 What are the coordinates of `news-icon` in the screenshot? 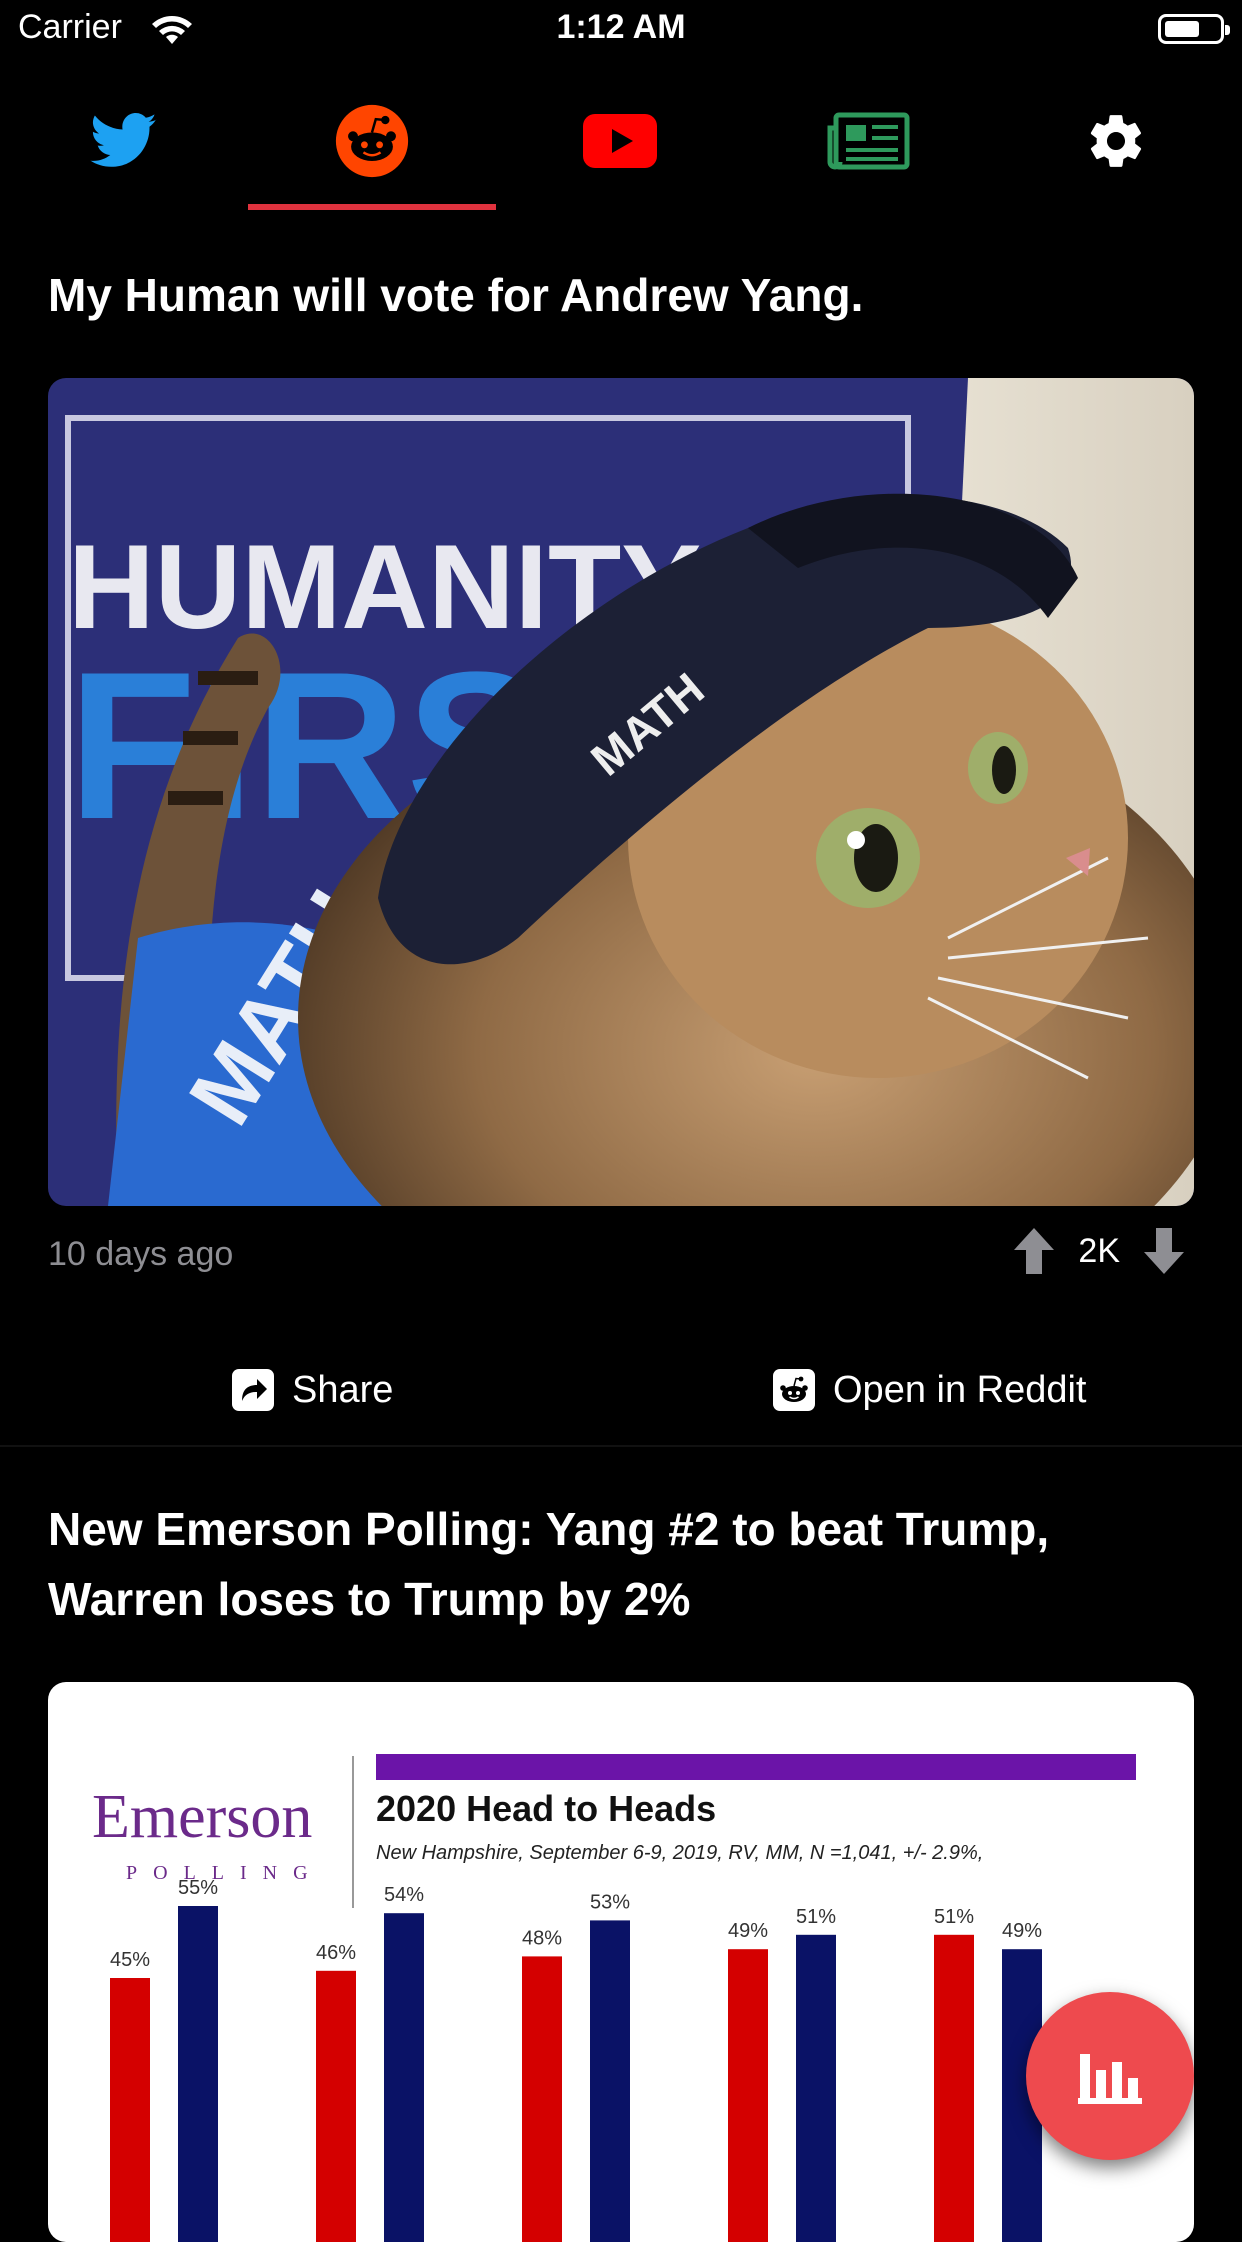 It's located at (868, 141).